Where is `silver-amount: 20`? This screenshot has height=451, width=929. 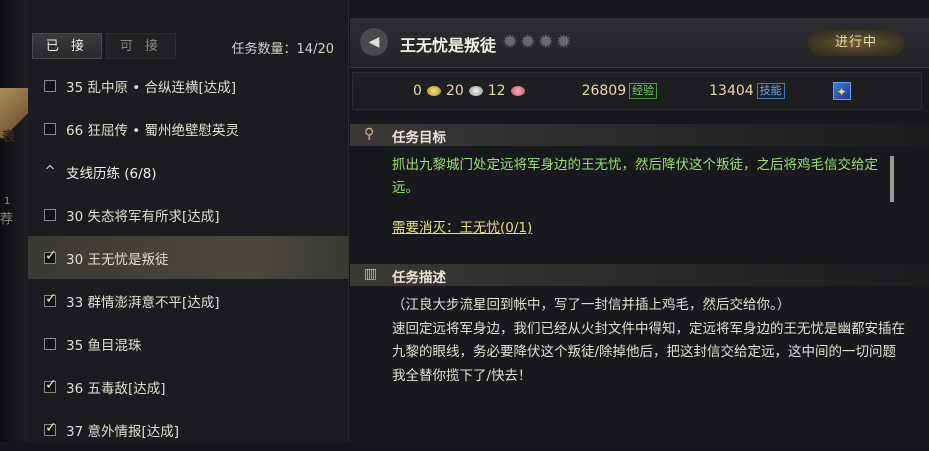 silver-amount: 20 is located at coordinates (454, 91).